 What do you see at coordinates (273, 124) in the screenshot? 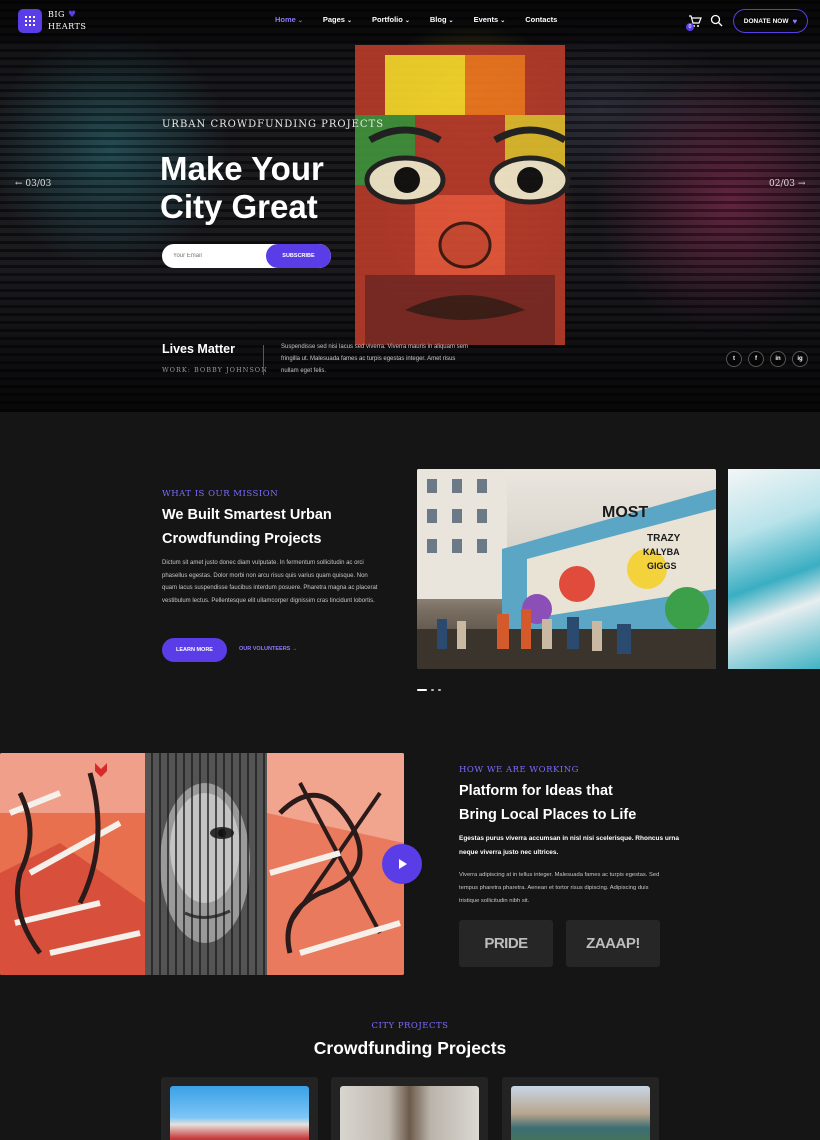
I see `hero-eyebrow: URBAN CROWDFUNDING PROJECTS` at bounding box center [273, 124].